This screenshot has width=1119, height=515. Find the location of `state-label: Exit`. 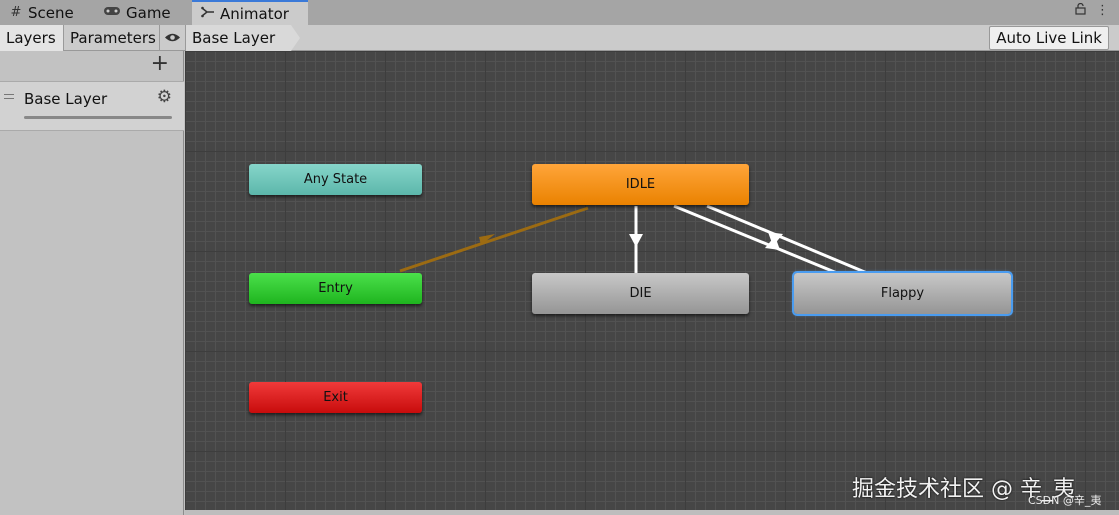

state-label: Exit is located at coordinates (335, 397).